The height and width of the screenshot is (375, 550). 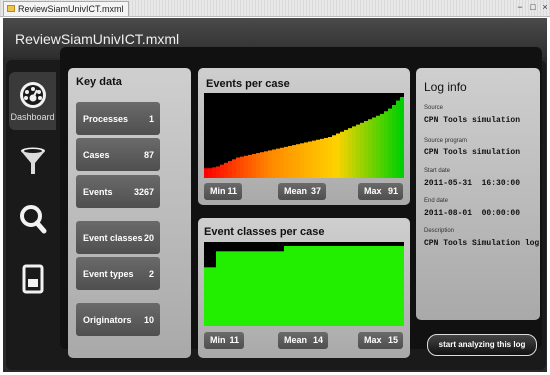 What do you see at coordinates (248, 84) in the screenshot?
I see `events-per-case-title: Events per case` at bounding box center [248, 84].